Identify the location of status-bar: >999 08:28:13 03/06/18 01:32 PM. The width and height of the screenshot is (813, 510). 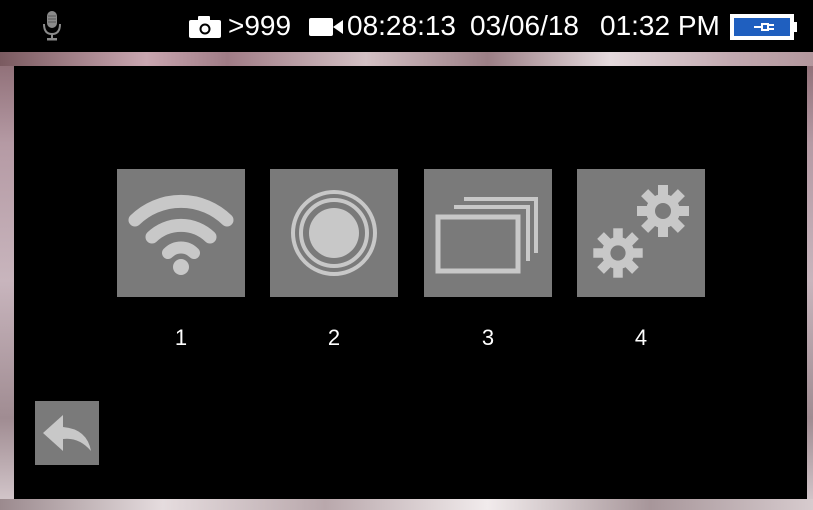
(406, 26).